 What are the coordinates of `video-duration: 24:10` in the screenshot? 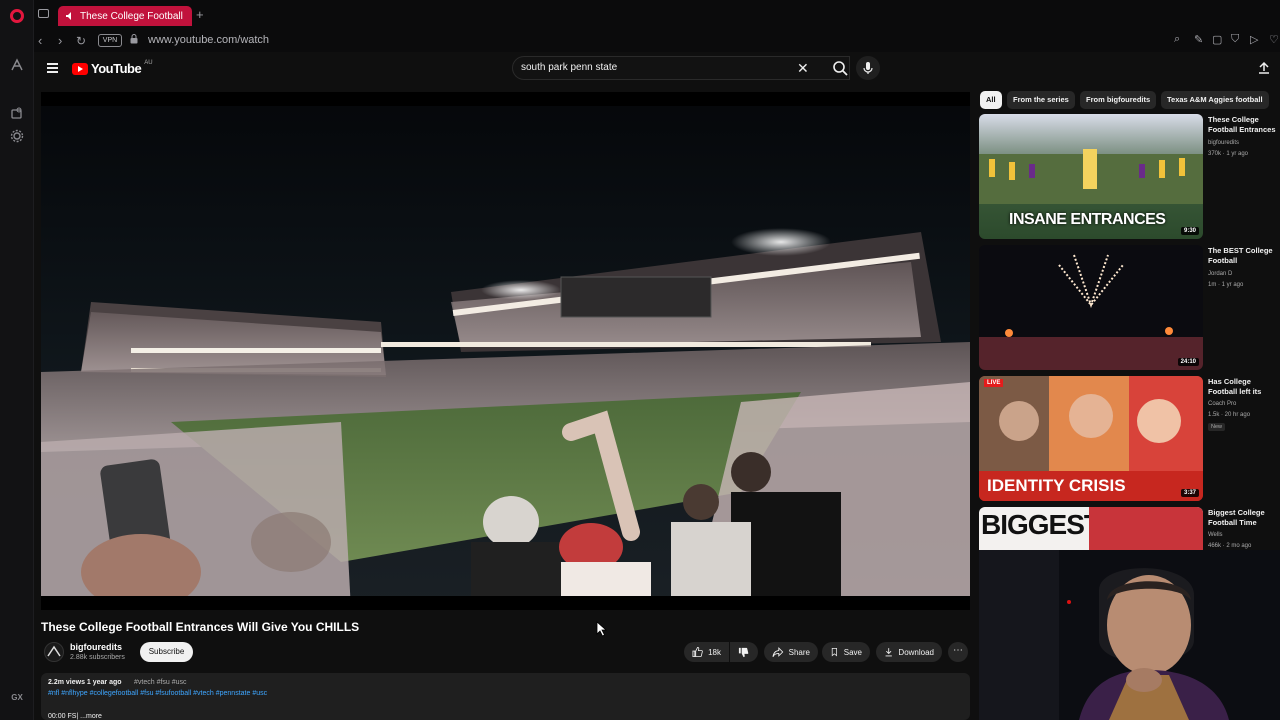 It's located at (1188, 362).